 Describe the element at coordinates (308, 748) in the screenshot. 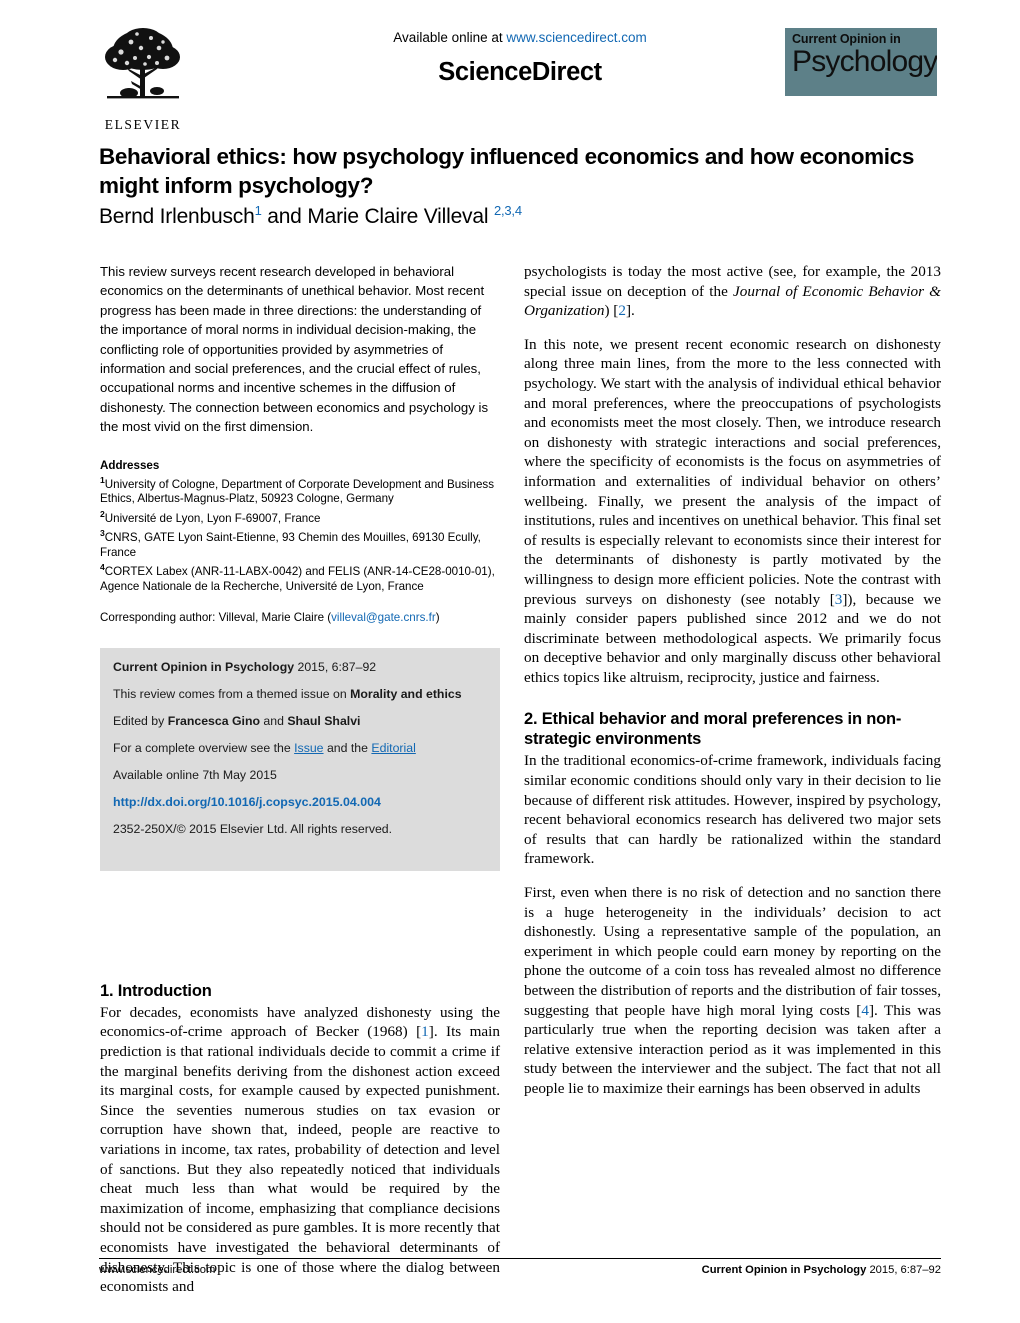

I see `issue-link: Issue` at that location.